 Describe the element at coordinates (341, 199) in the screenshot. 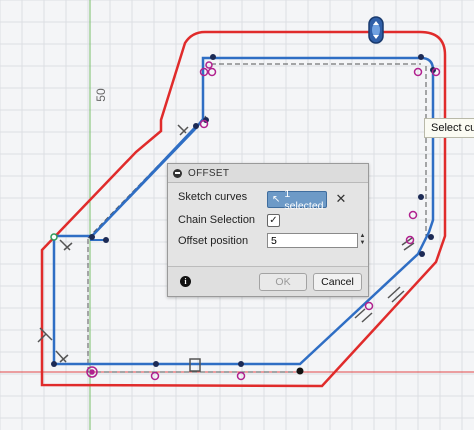

I see `close-icon: ✕` at that location.